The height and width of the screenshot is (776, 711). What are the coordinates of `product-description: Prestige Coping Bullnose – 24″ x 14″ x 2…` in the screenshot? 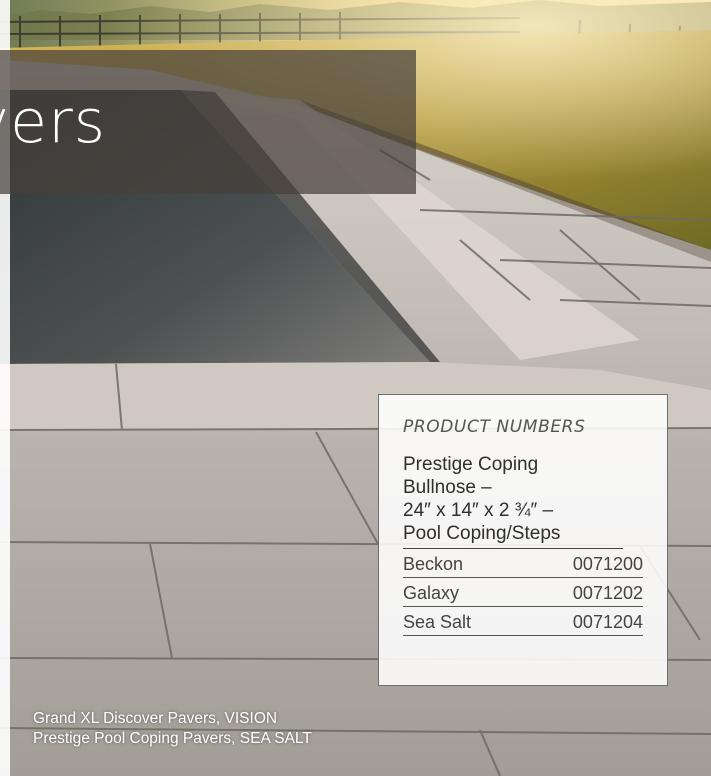 It's located at (513, 501).